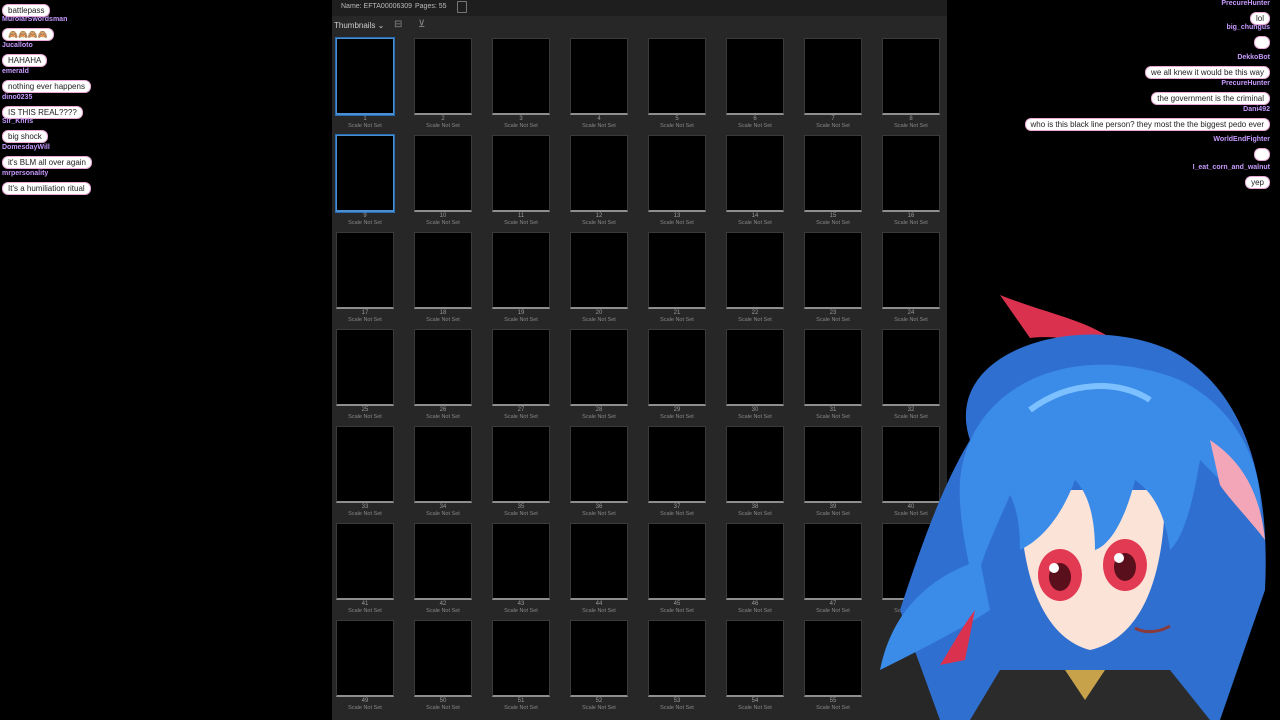 The width and height of the screenshot is (1280, 720). I want to click on page-thumbnail: 29 Scale Not Set, so click(677, 376).